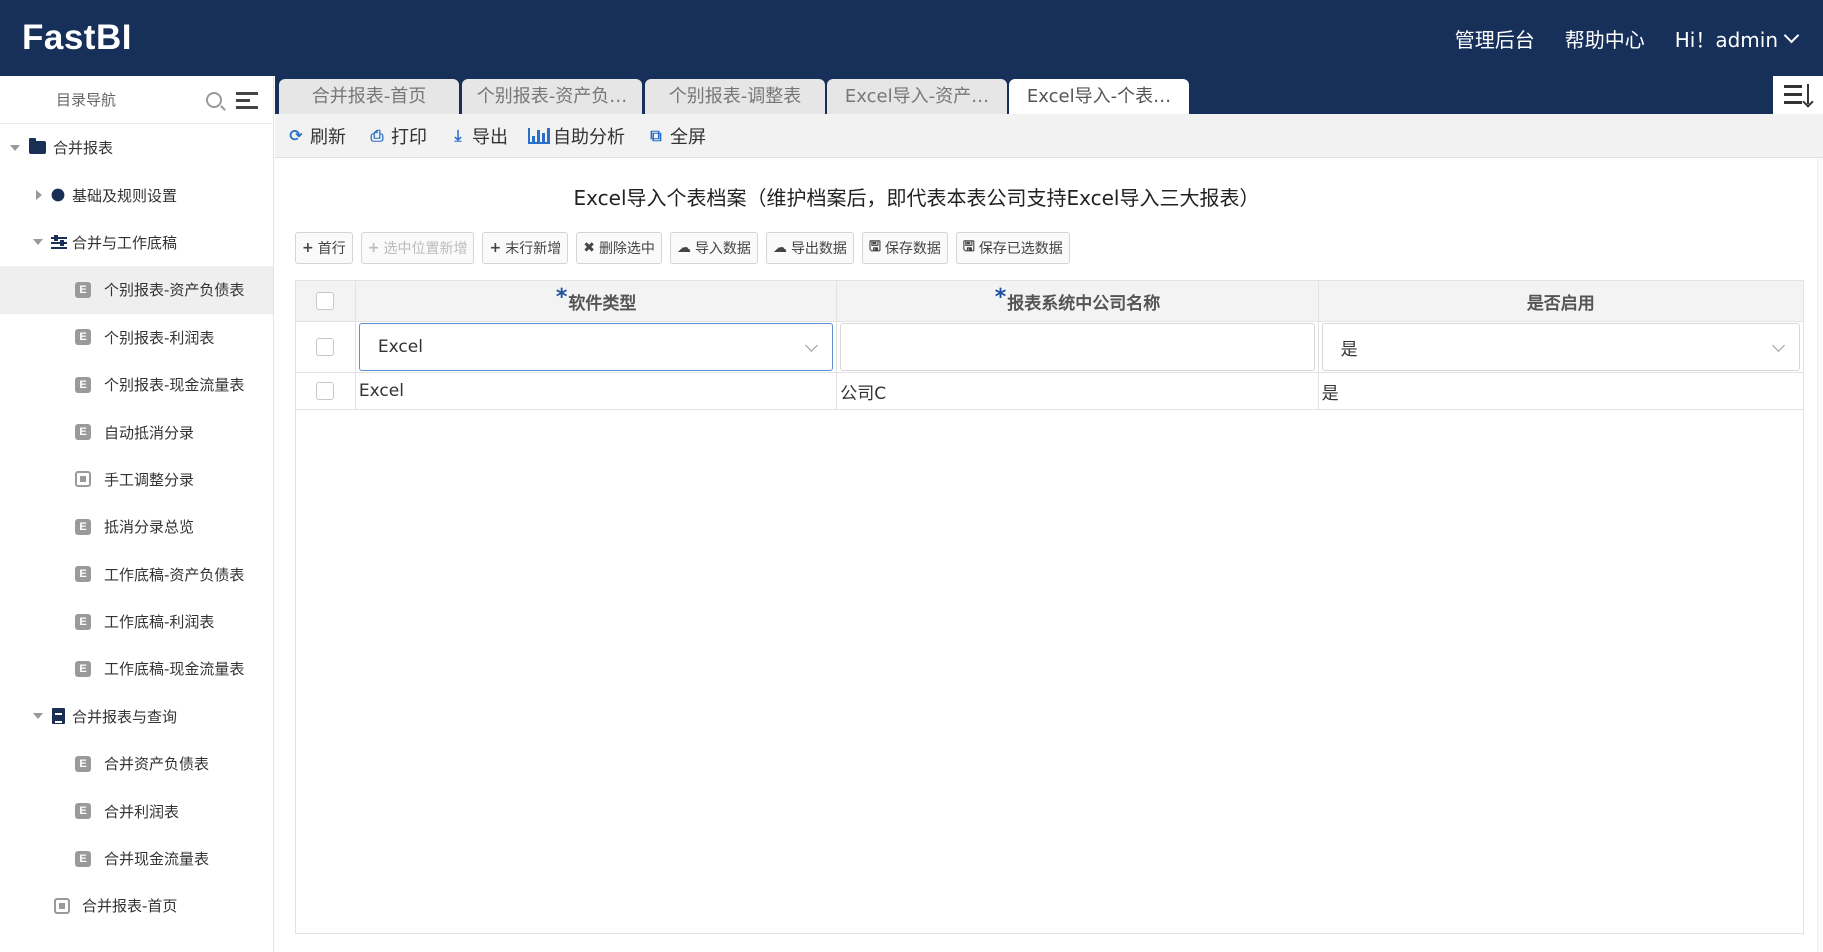  I want to click on sidebar-item-consolidated-income: E 合并利润表, so click(136, 810).